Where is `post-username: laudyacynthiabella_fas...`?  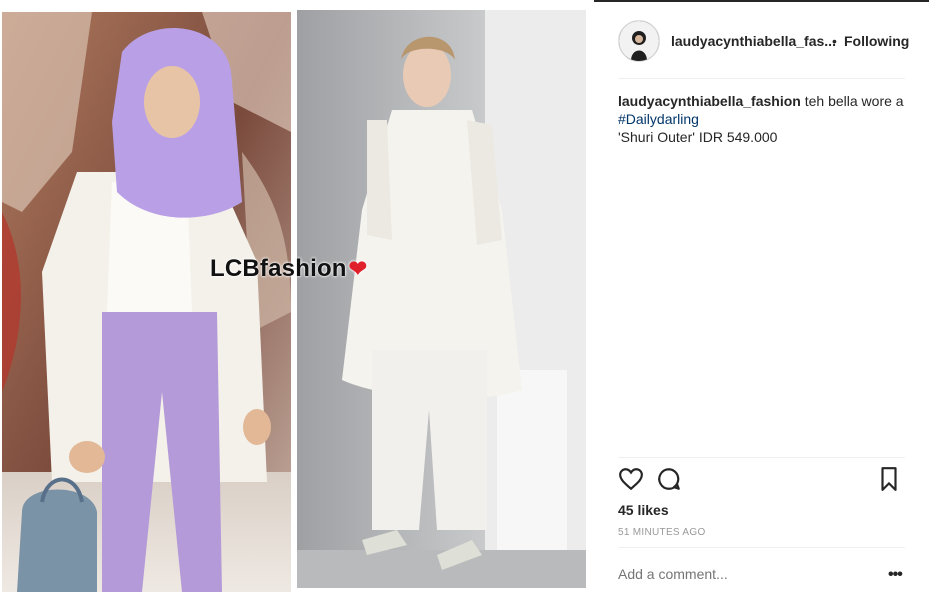
post-username: laudyacynthiabella_fas... is located at coordinates (753, 41).